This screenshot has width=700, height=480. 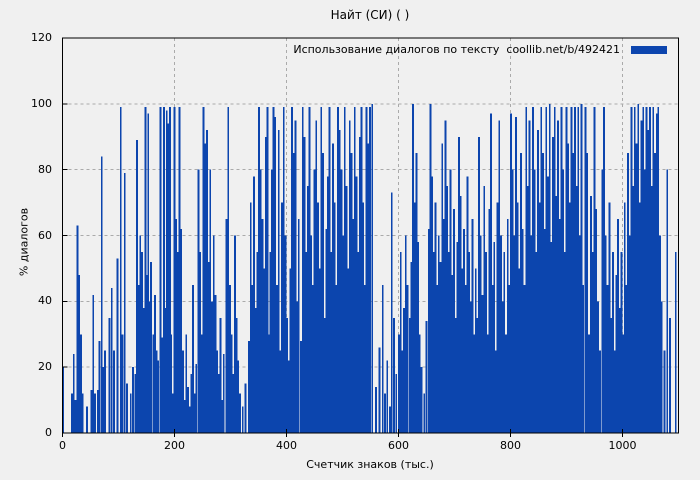 I want to click on y-tick-label: 80, so click(x=45, y=169).